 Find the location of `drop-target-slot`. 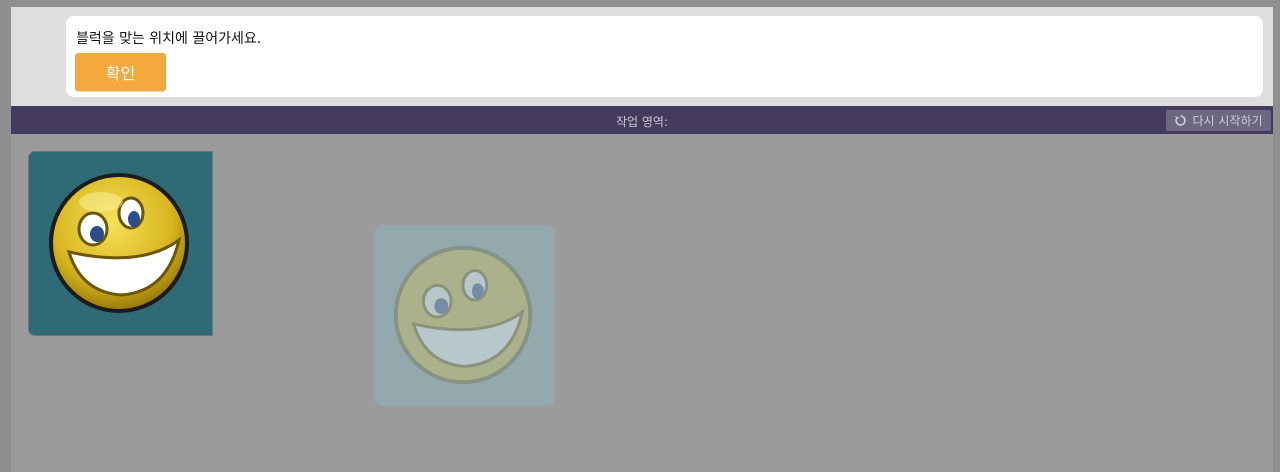

drop-target-slot is located at coordinates (464, 315).